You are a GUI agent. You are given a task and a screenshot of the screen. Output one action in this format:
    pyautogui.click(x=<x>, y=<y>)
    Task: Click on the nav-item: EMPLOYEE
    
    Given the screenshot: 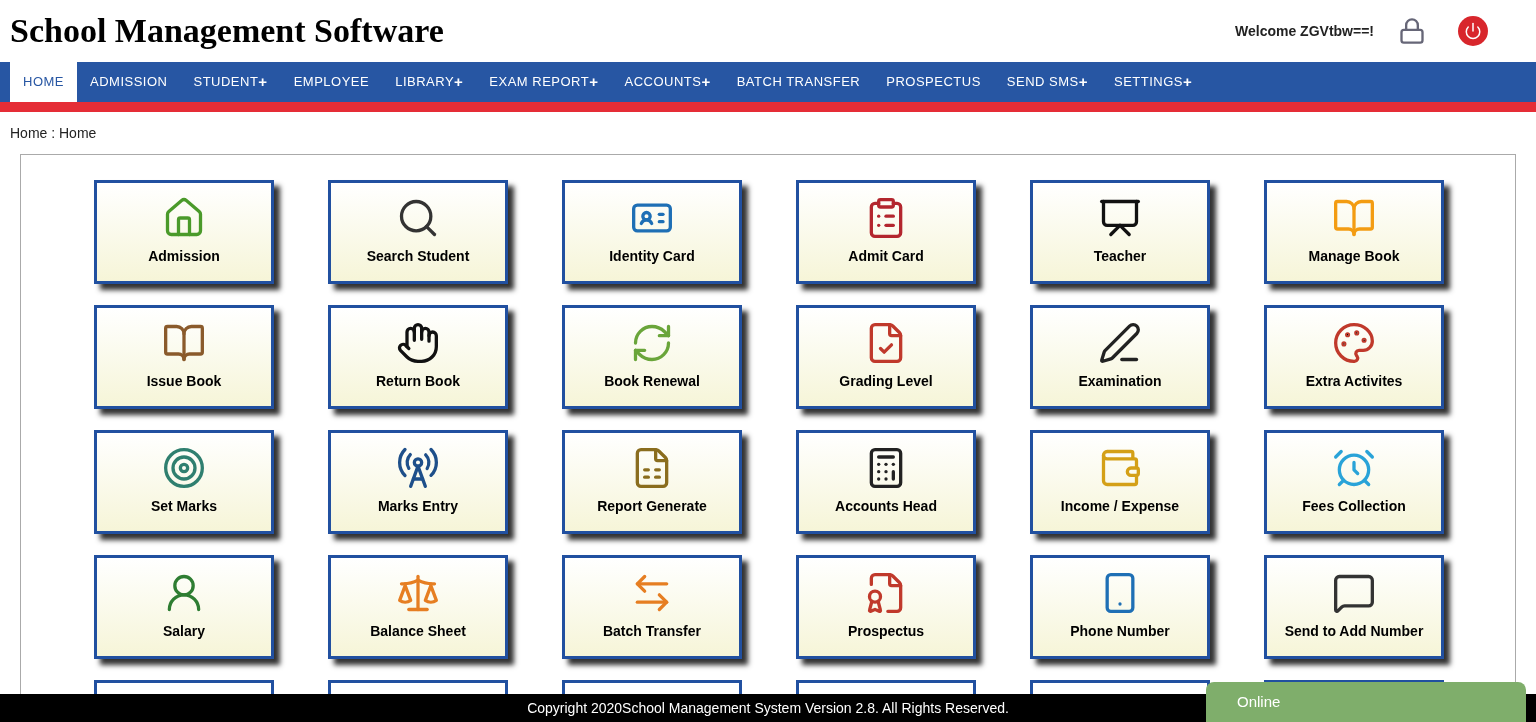 What is the action you would take?
    pyautogui.click(x=331, y=82)
    